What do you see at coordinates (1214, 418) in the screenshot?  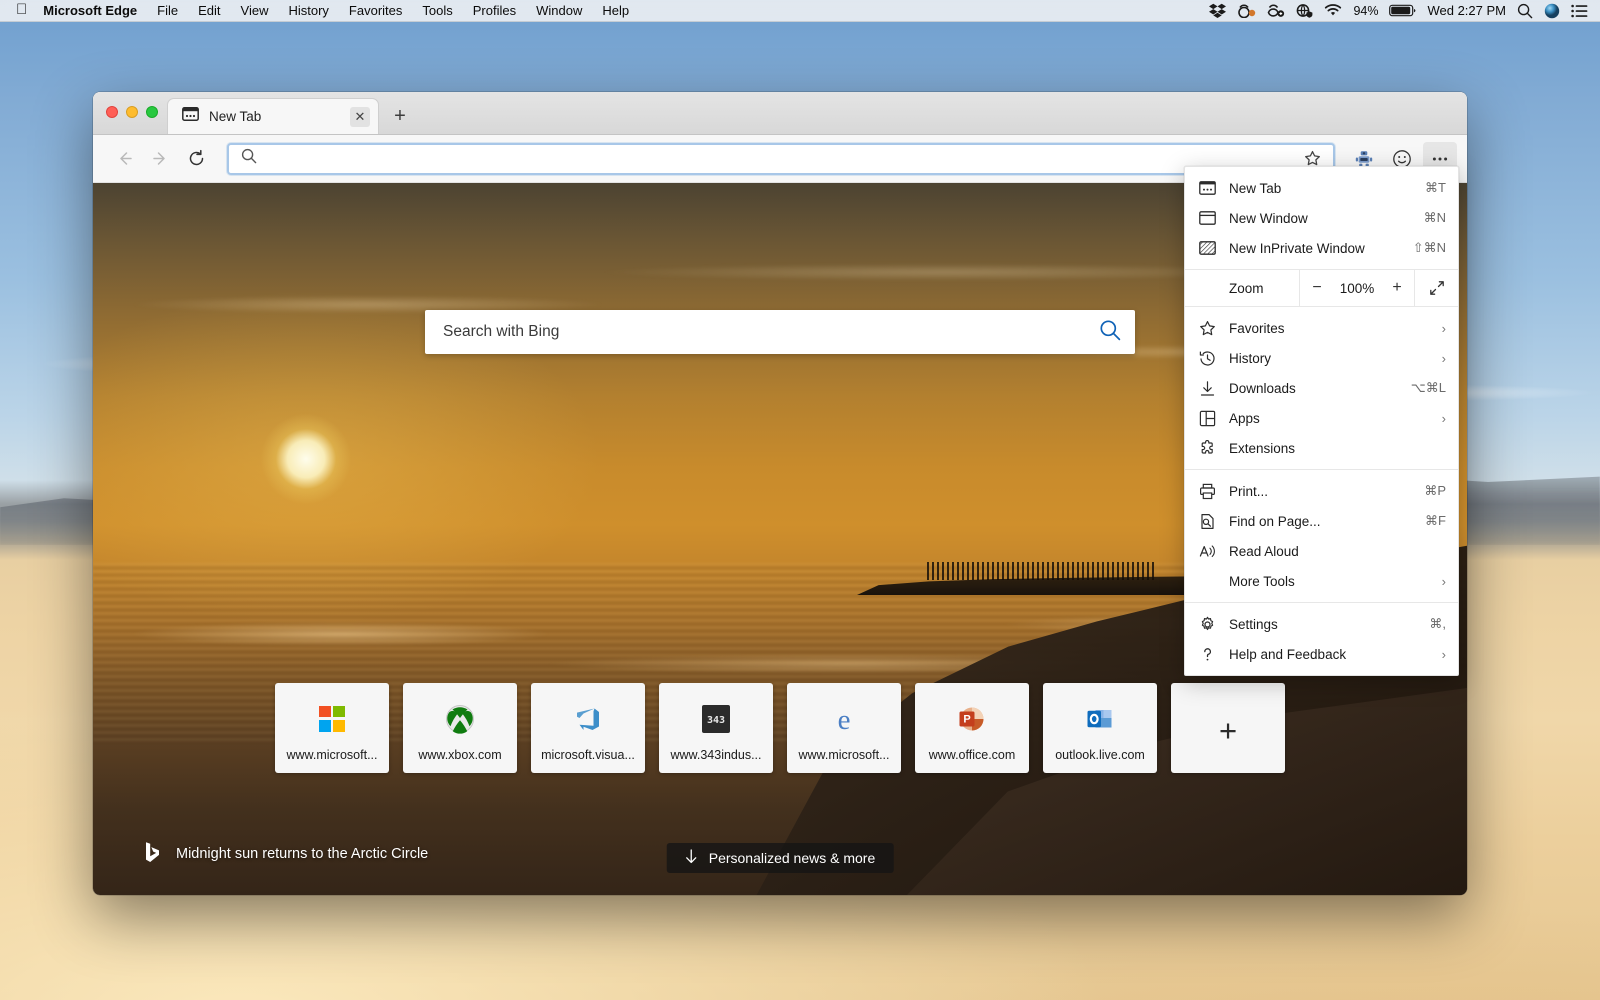 I see `apps-icon` at bounding box center [1214, 418].